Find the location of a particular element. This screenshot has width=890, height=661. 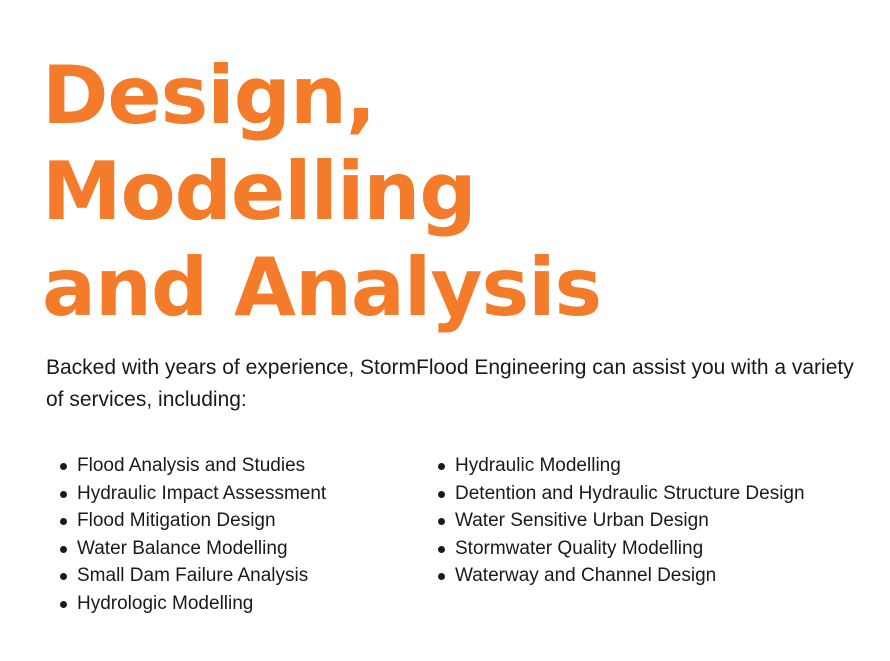

service-label: Stormwater Quality Modelling is located at coordinates (579, 548).